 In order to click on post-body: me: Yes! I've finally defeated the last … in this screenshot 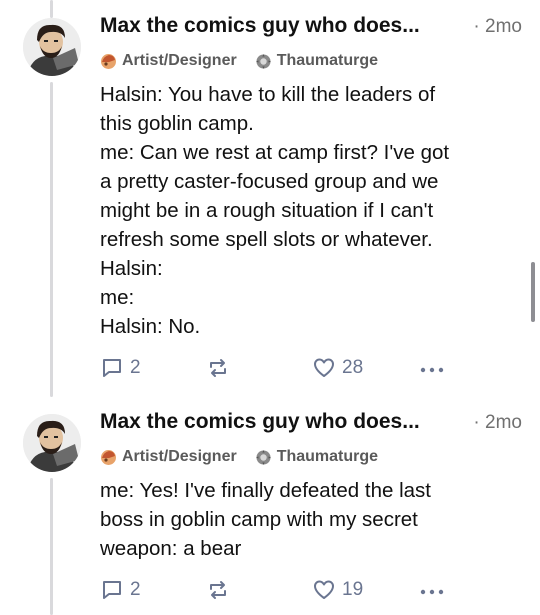, I will do `click(311, 519)`.